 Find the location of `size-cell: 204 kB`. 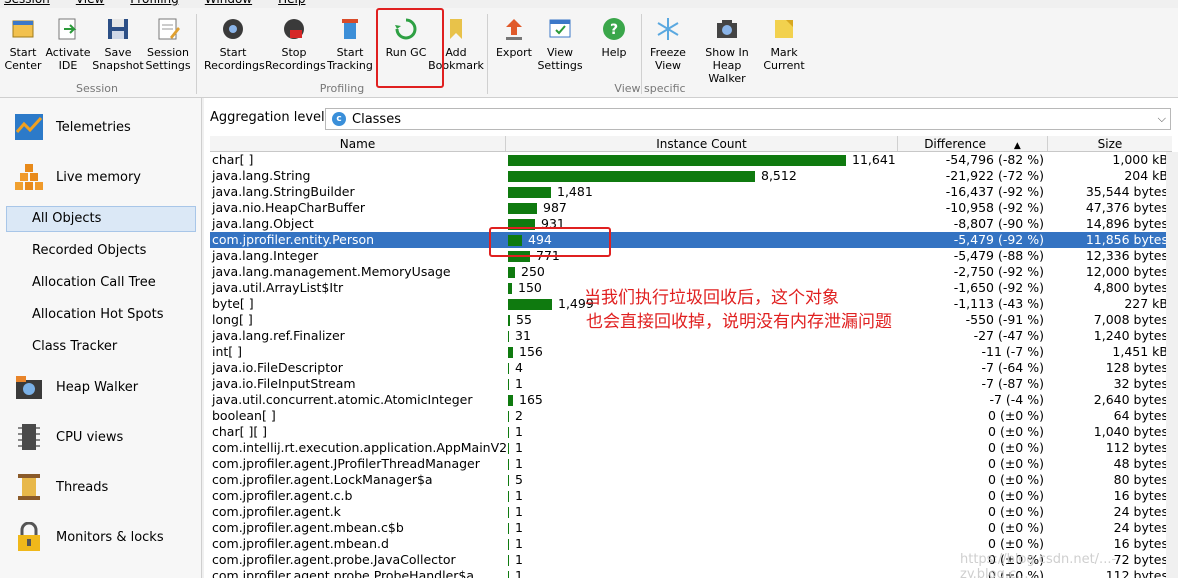

size-cell: 204 kB is located at coordinates (1146, 175).